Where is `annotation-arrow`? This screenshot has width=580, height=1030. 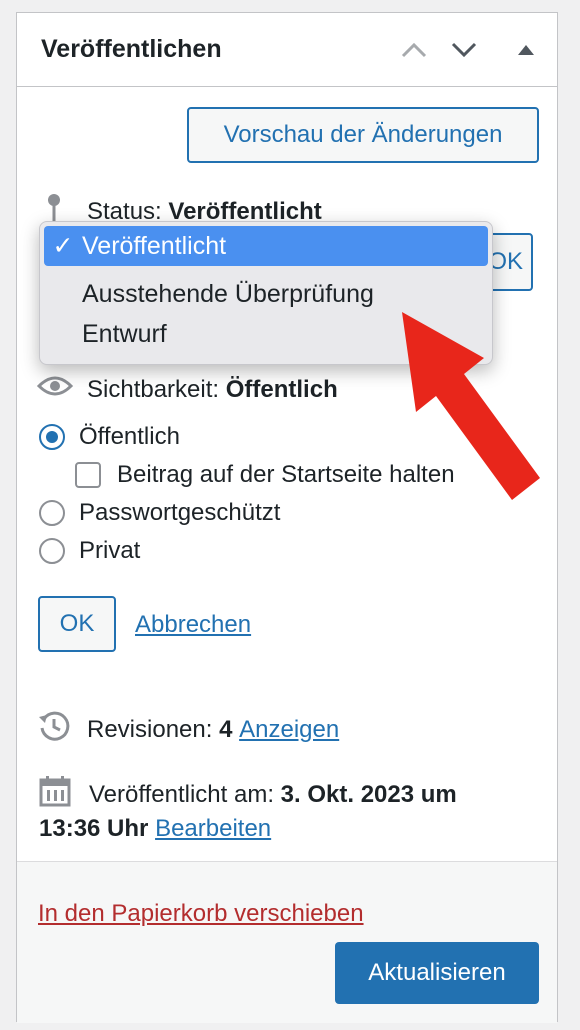
annotation-arrow is located at coordinates (471, 406).